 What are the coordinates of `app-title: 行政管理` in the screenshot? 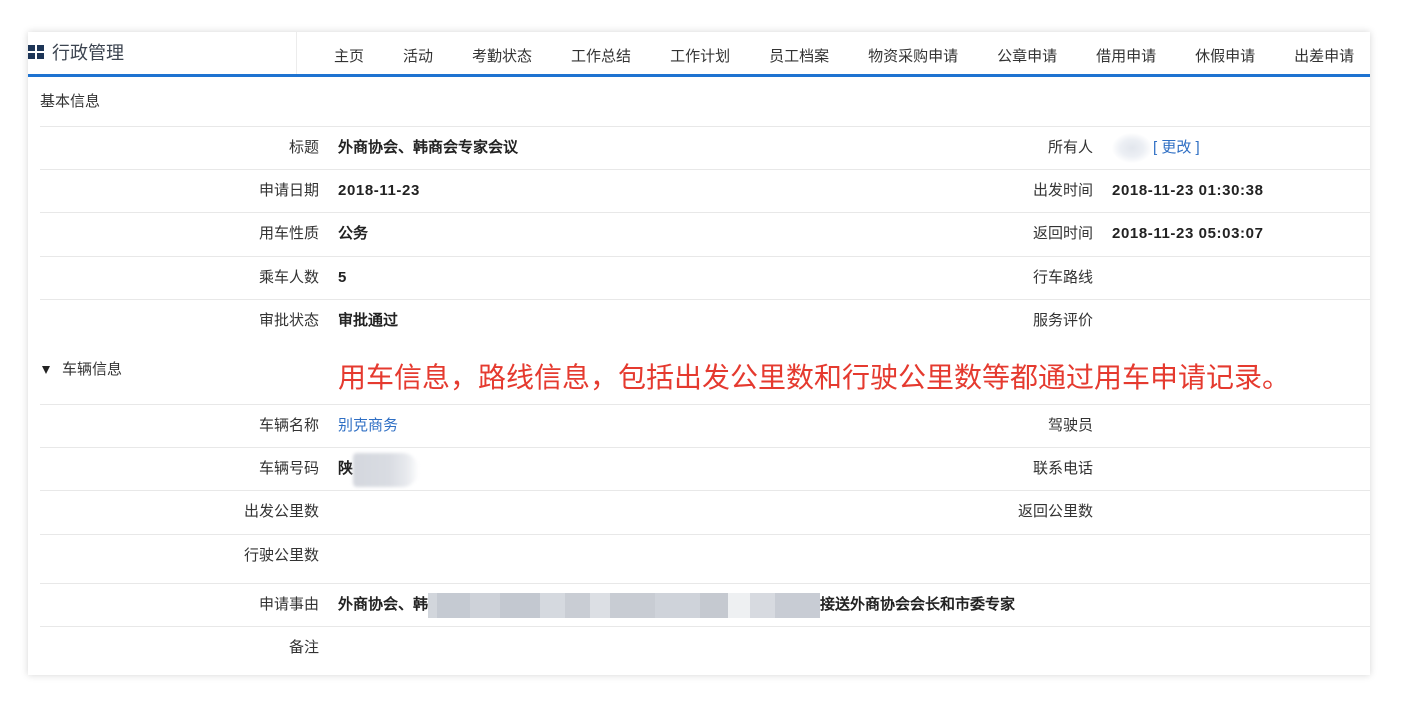 It's located at (88, 53).